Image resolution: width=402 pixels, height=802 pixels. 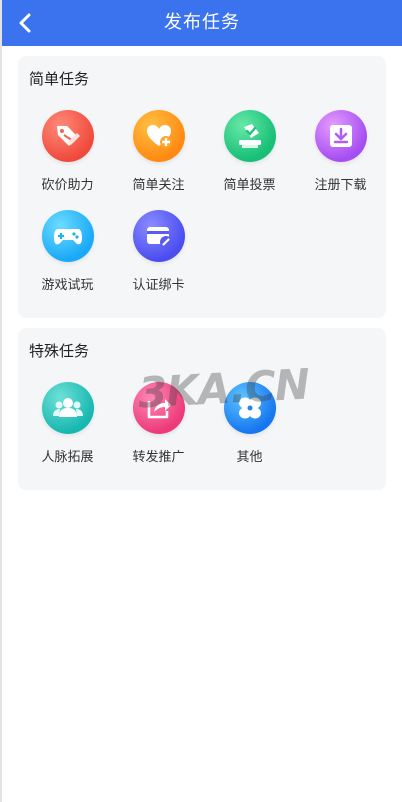 I want to click on task-tile-simple-vote: 简单投票, so click(x=249, y=160).